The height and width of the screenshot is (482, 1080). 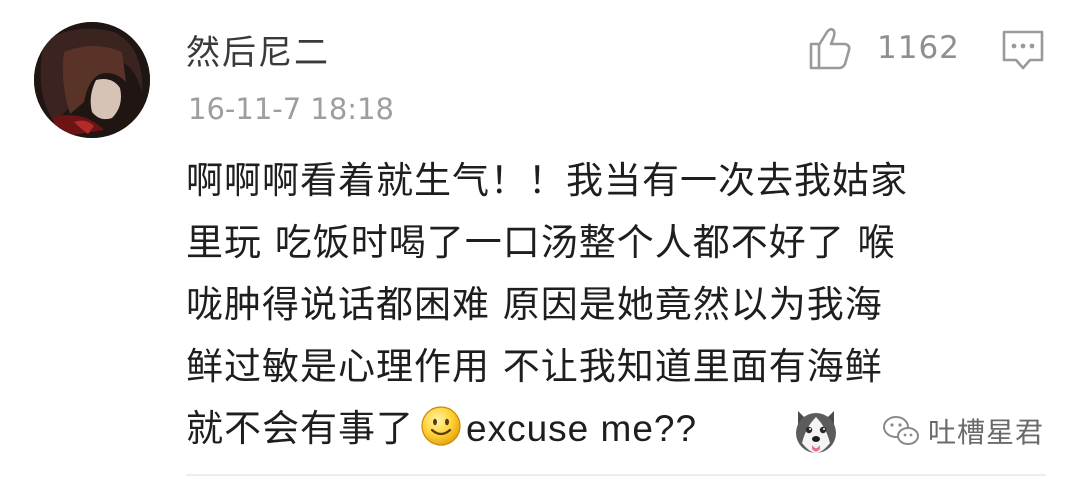 What do you see at coordinates (986, 432) in the screenshot?
I see `watermark-text: 吐槽星君` at bounding box center [986, 432].